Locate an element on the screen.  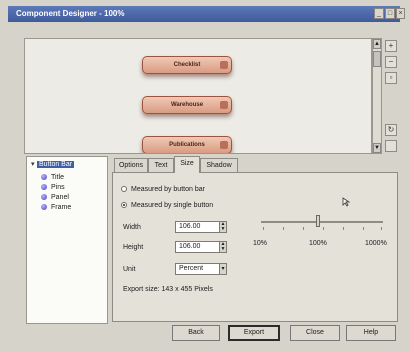
help-button: Help is located at coordinates (371, 333).